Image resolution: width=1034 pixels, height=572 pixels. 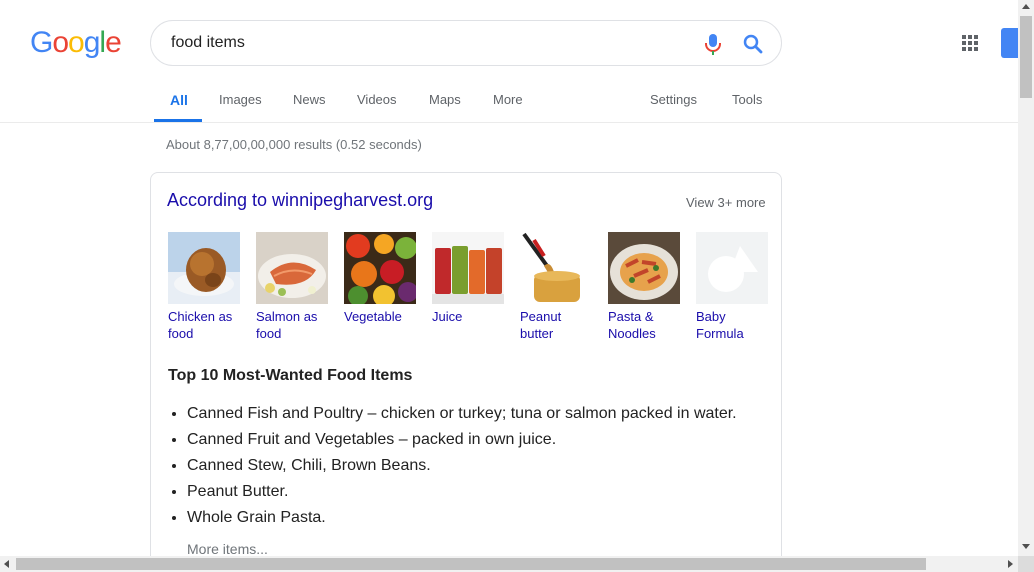 What do you see at coordinates (644, 268) in the screenshot?
I see `pasta-plate-image` at bounding box center [644, 268].